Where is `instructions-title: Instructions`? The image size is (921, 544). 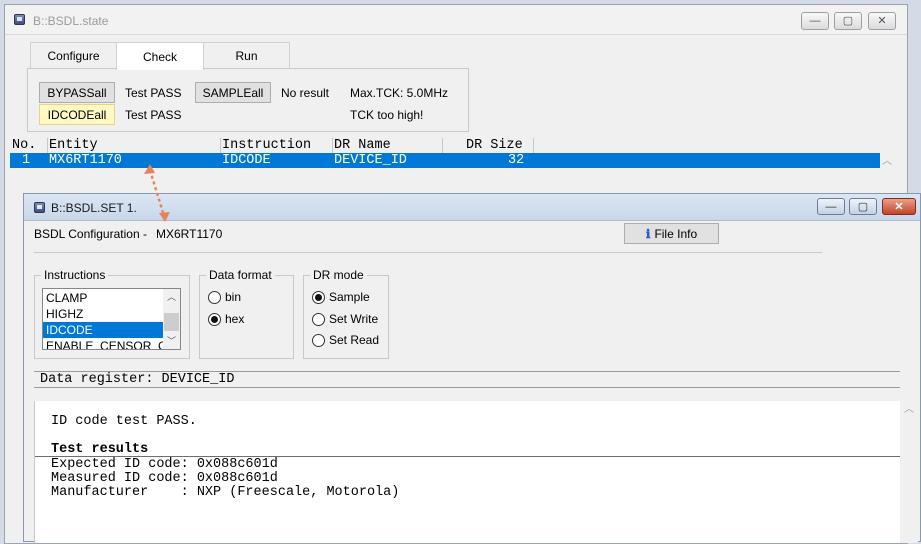
instructions-title: Instructions is located at coordinates (75, 275).